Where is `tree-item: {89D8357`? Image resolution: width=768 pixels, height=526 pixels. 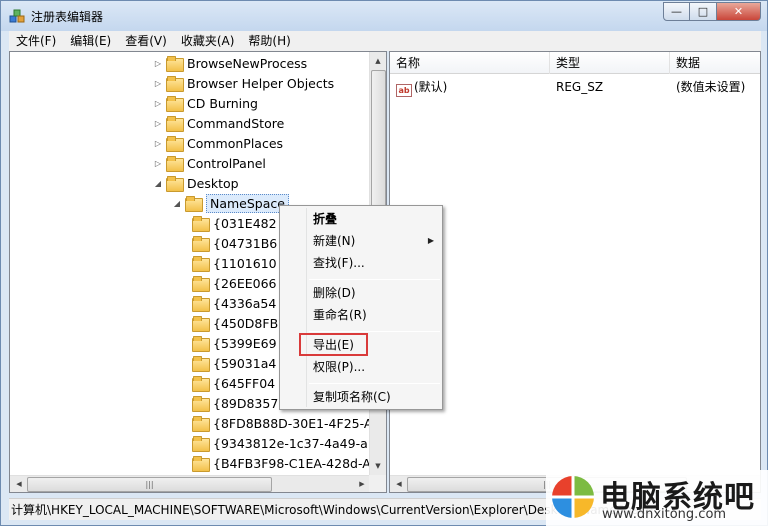 tree-item: {89D8357 is located at coordinates (235, 403).